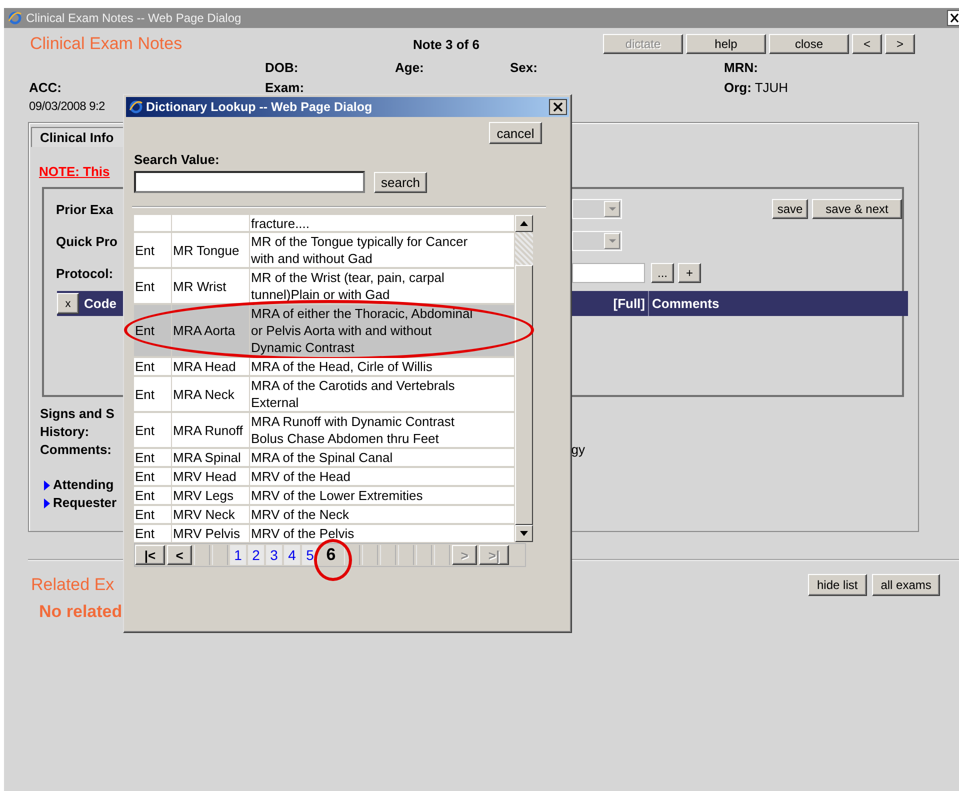 This screenshot has width=959, height=791. Describe the element at coordinates (446, 44) in the screenshot. I see `note-position: Note 3 of 6` at that location.